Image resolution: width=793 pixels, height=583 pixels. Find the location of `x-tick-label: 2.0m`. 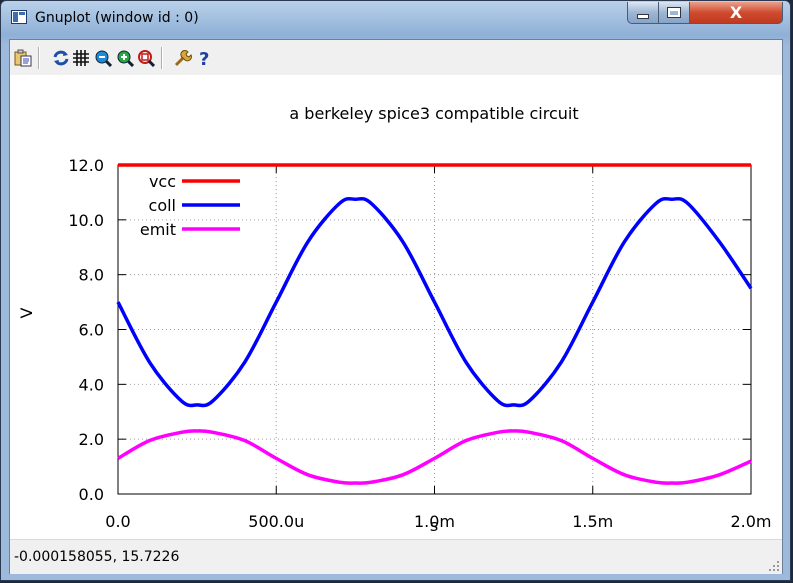

x-tick-label: 2.0m is located at coordinates (750, 521).